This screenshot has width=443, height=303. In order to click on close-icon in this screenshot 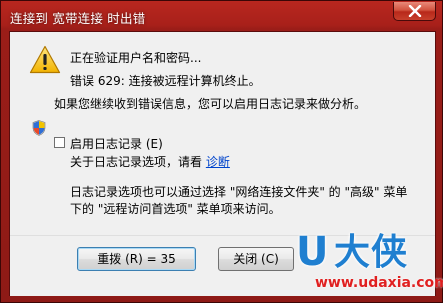, I will do `click(415, 11)`.